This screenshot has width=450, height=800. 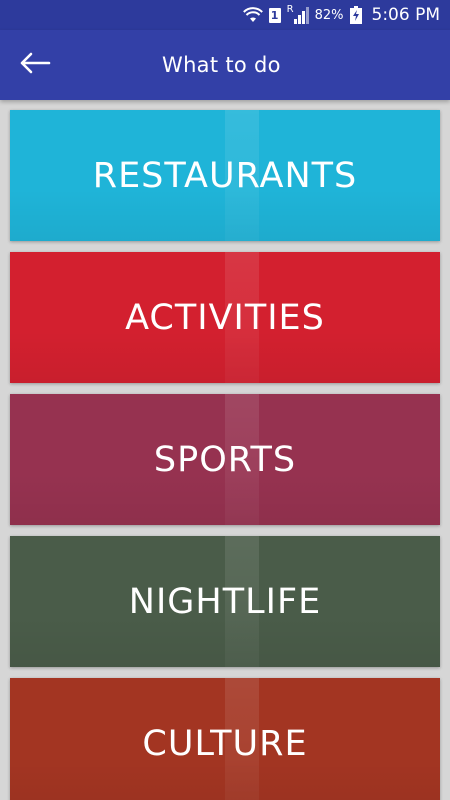 What do you see at coordinates (274, 15) in the screenshot?
I see `sim-icon: 1` at bounding box center [274, 15].